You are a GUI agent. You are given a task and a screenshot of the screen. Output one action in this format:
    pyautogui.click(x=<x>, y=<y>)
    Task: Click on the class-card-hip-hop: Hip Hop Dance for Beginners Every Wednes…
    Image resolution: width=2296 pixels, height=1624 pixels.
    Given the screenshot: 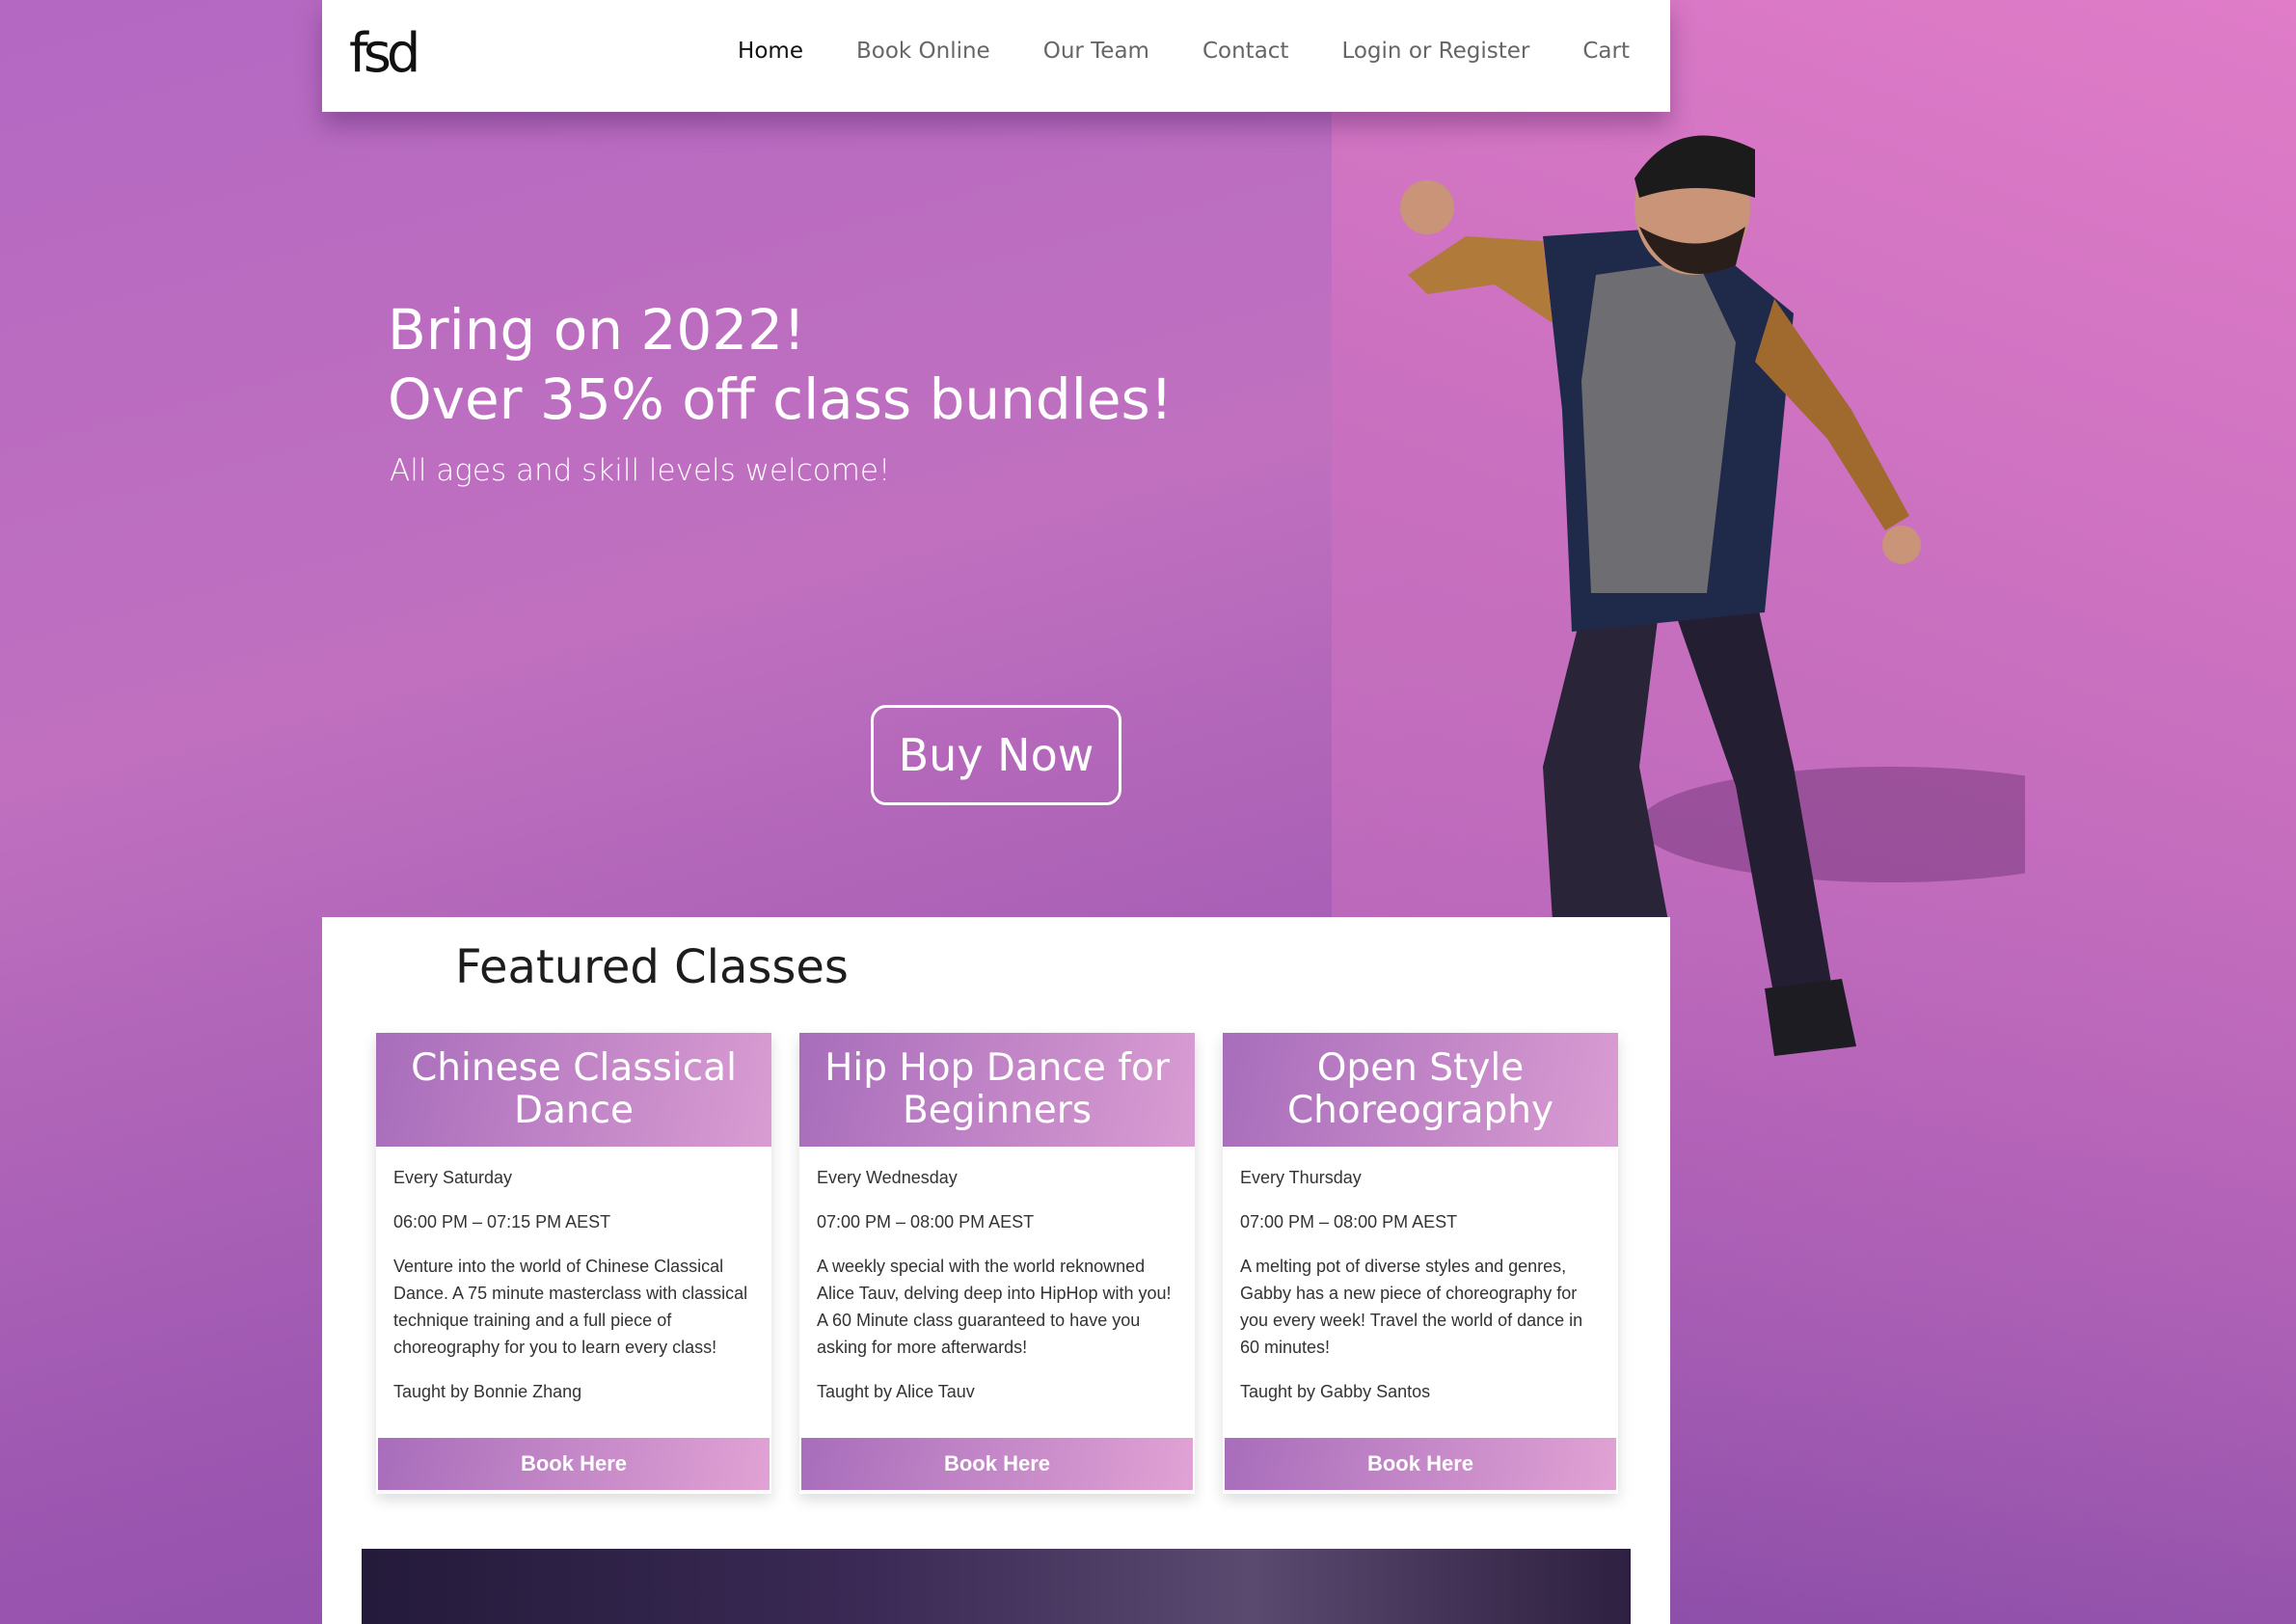 What is the action you would take?
    pyautogui.click(x=997, y=1263)
    